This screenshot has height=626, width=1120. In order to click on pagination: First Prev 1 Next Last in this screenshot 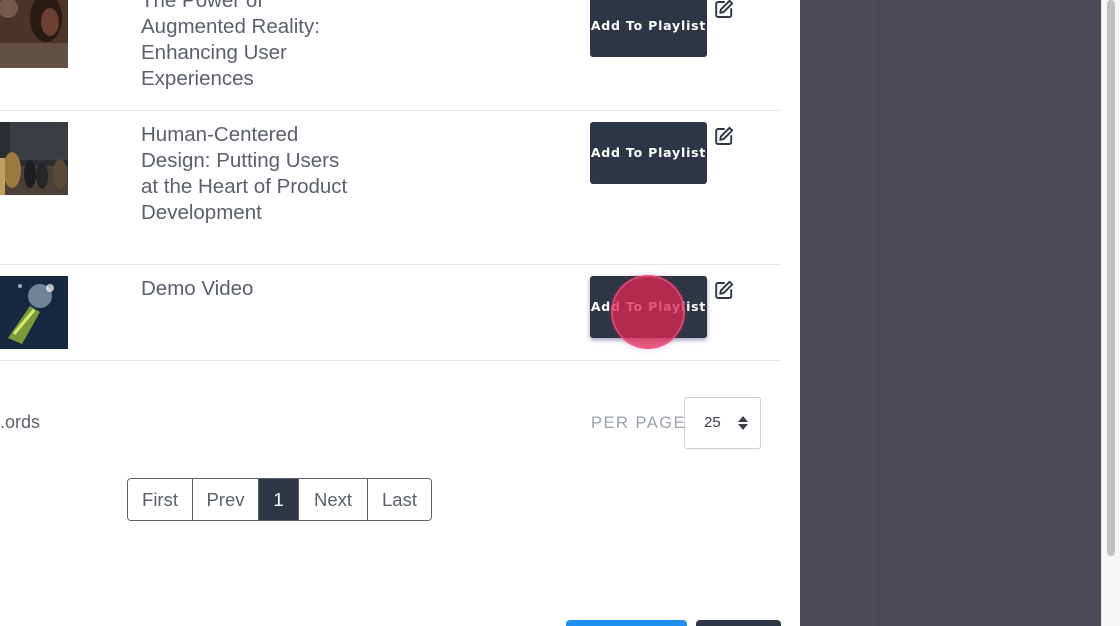, I will do `click(279, 499)`.